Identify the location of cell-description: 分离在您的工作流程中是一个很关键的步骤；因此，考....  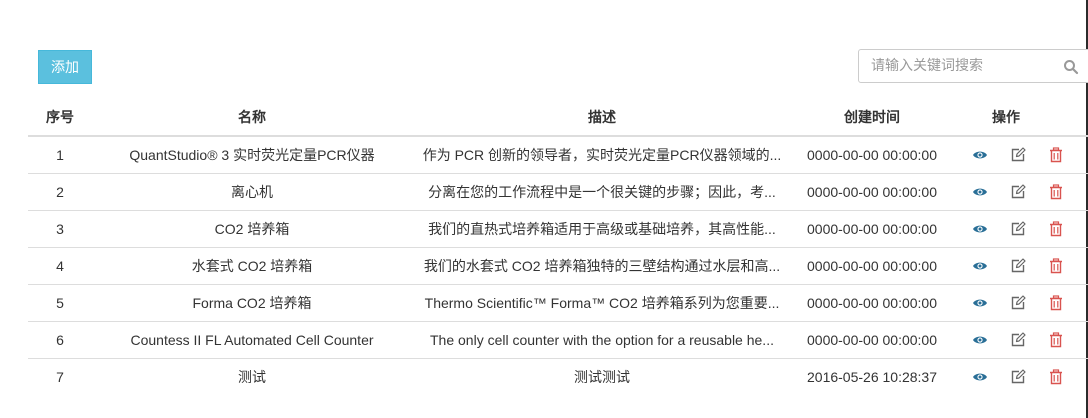
(602, 192).